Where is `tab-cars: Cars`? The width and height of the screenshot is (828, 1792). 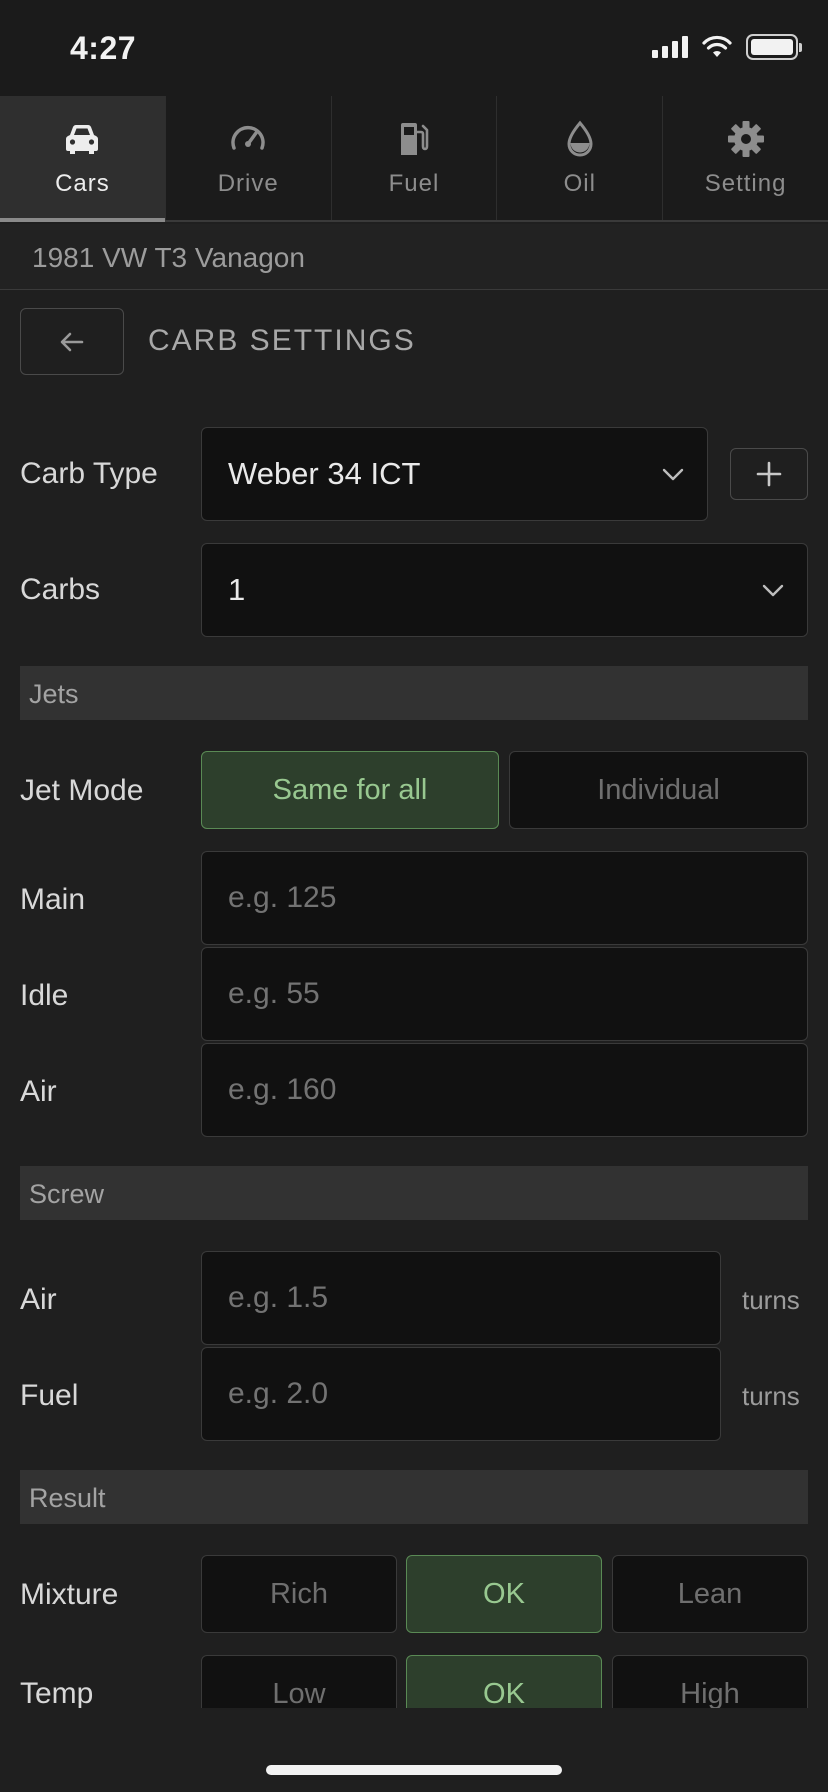 tab-cars: Cars is located at coordinates (83, 159).